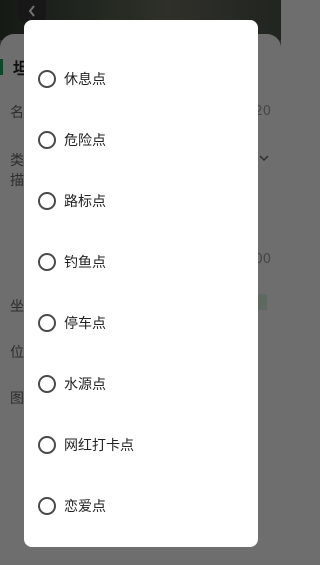 Image resolution: width=320 pixels, height=565 pixels. Describe the element at coordinates (85, 263) in the screenshot. I see `option-label: 钓鱼点` at that location.